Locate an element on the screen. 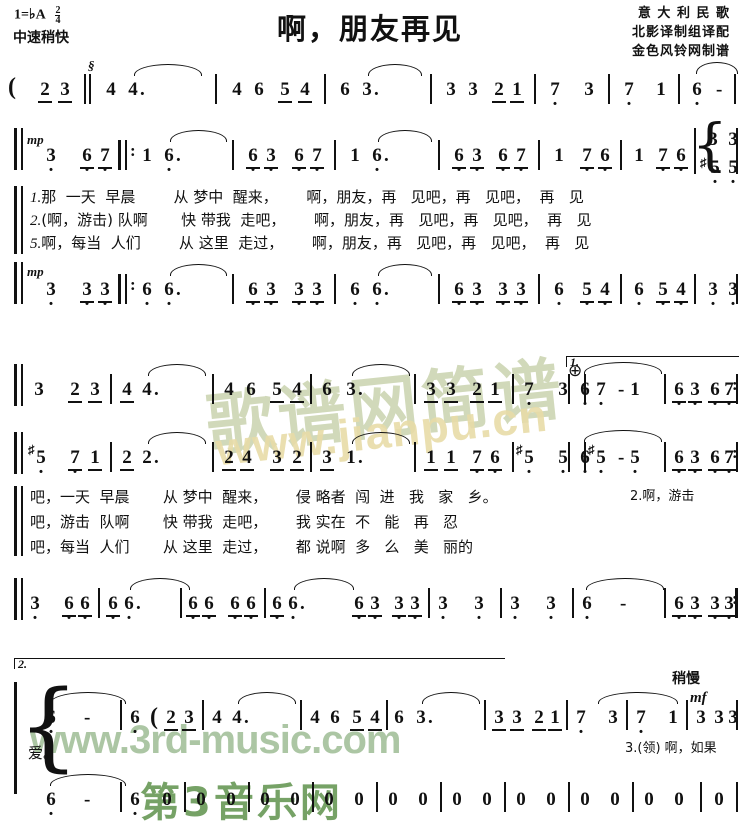 Image resolution: width=740 pixels, height=835 pixels. credits: 意 大 利 民 歌 北影译制组译配 金色风铃网制谱 is located at coordinates (681, 32).